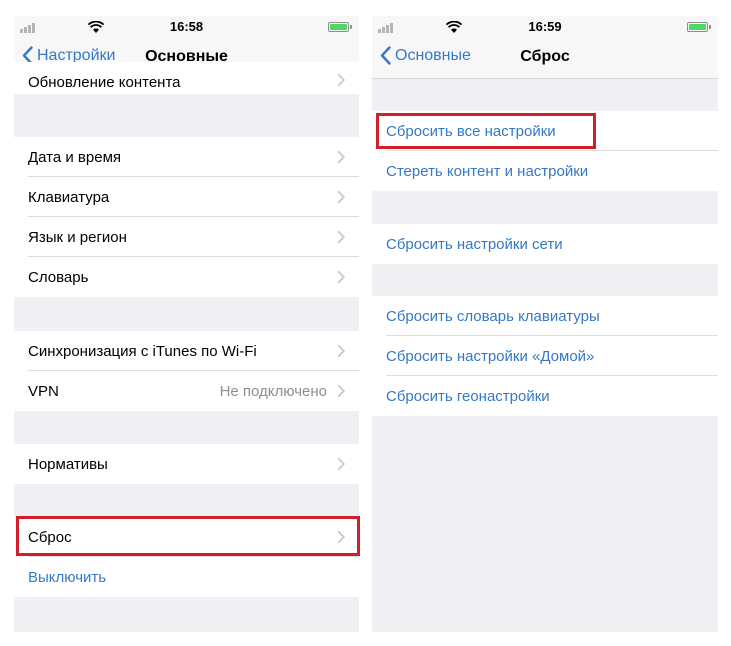  Describe the element at coordinates (433, 55) in the screenshot. I see `back-button-label: Основные` at that location.